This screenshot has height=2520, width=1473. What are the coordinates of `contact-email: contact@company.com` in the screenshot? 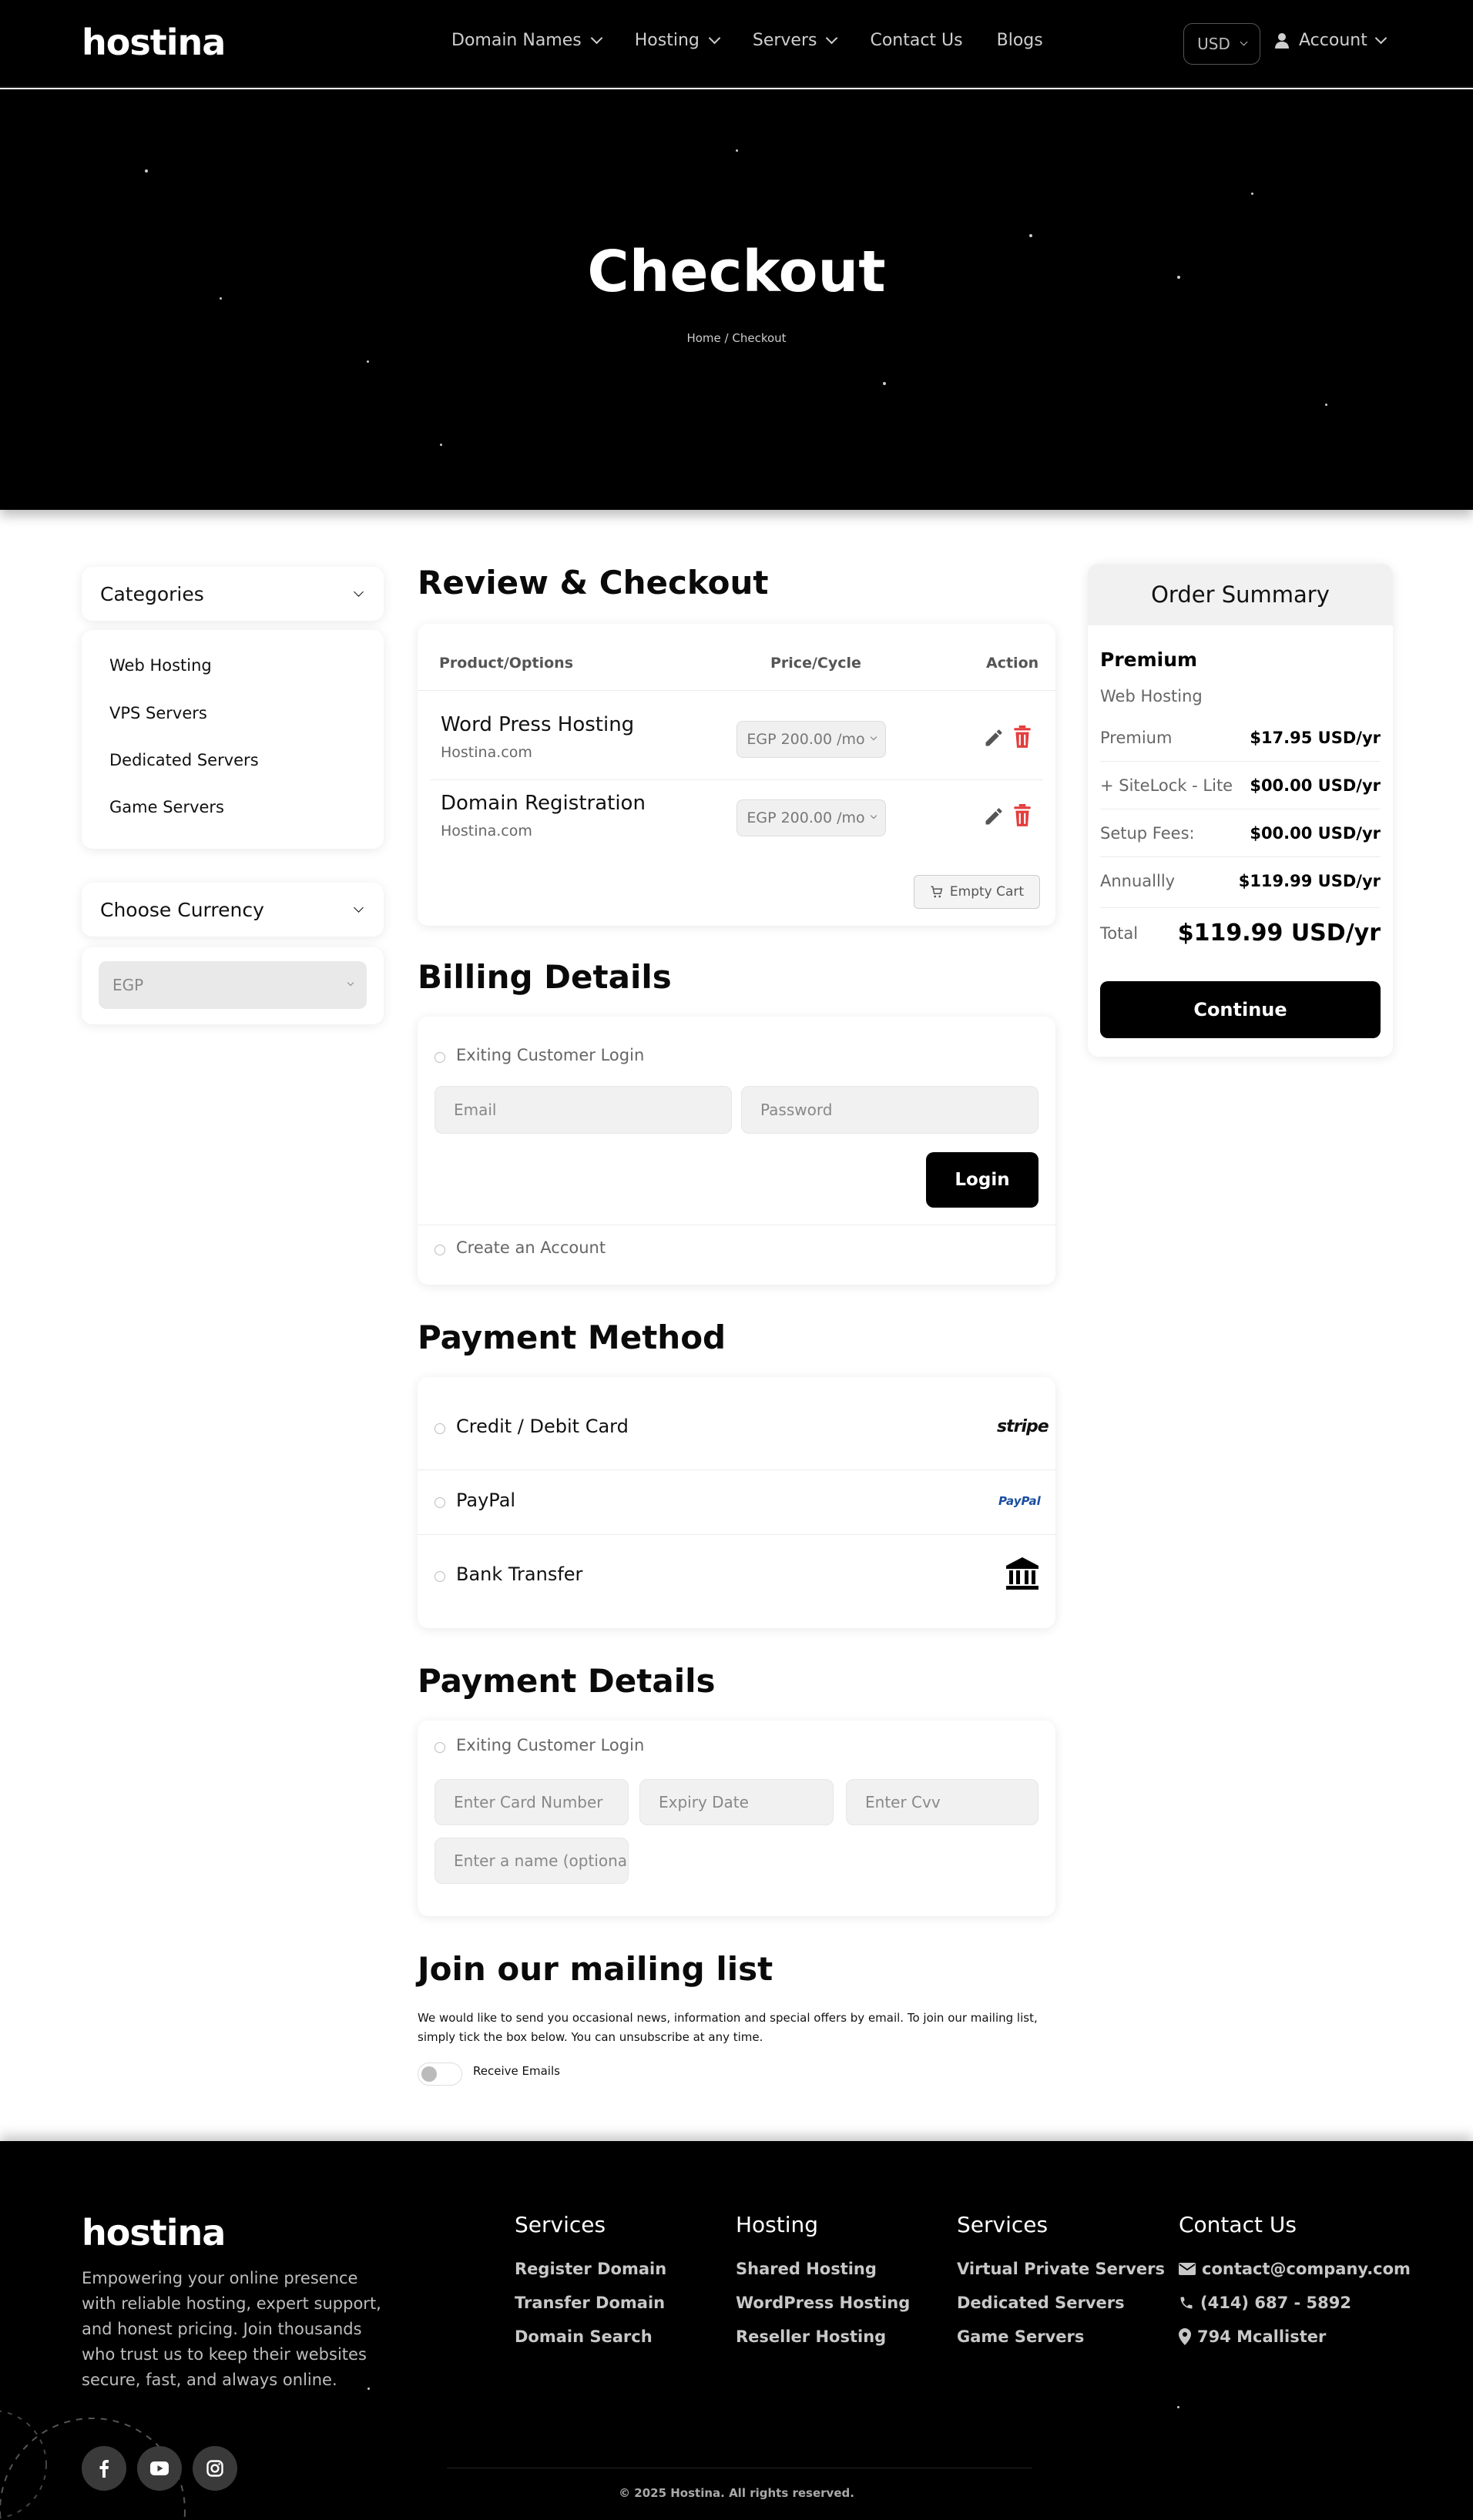 It's located at (1295, 2269).